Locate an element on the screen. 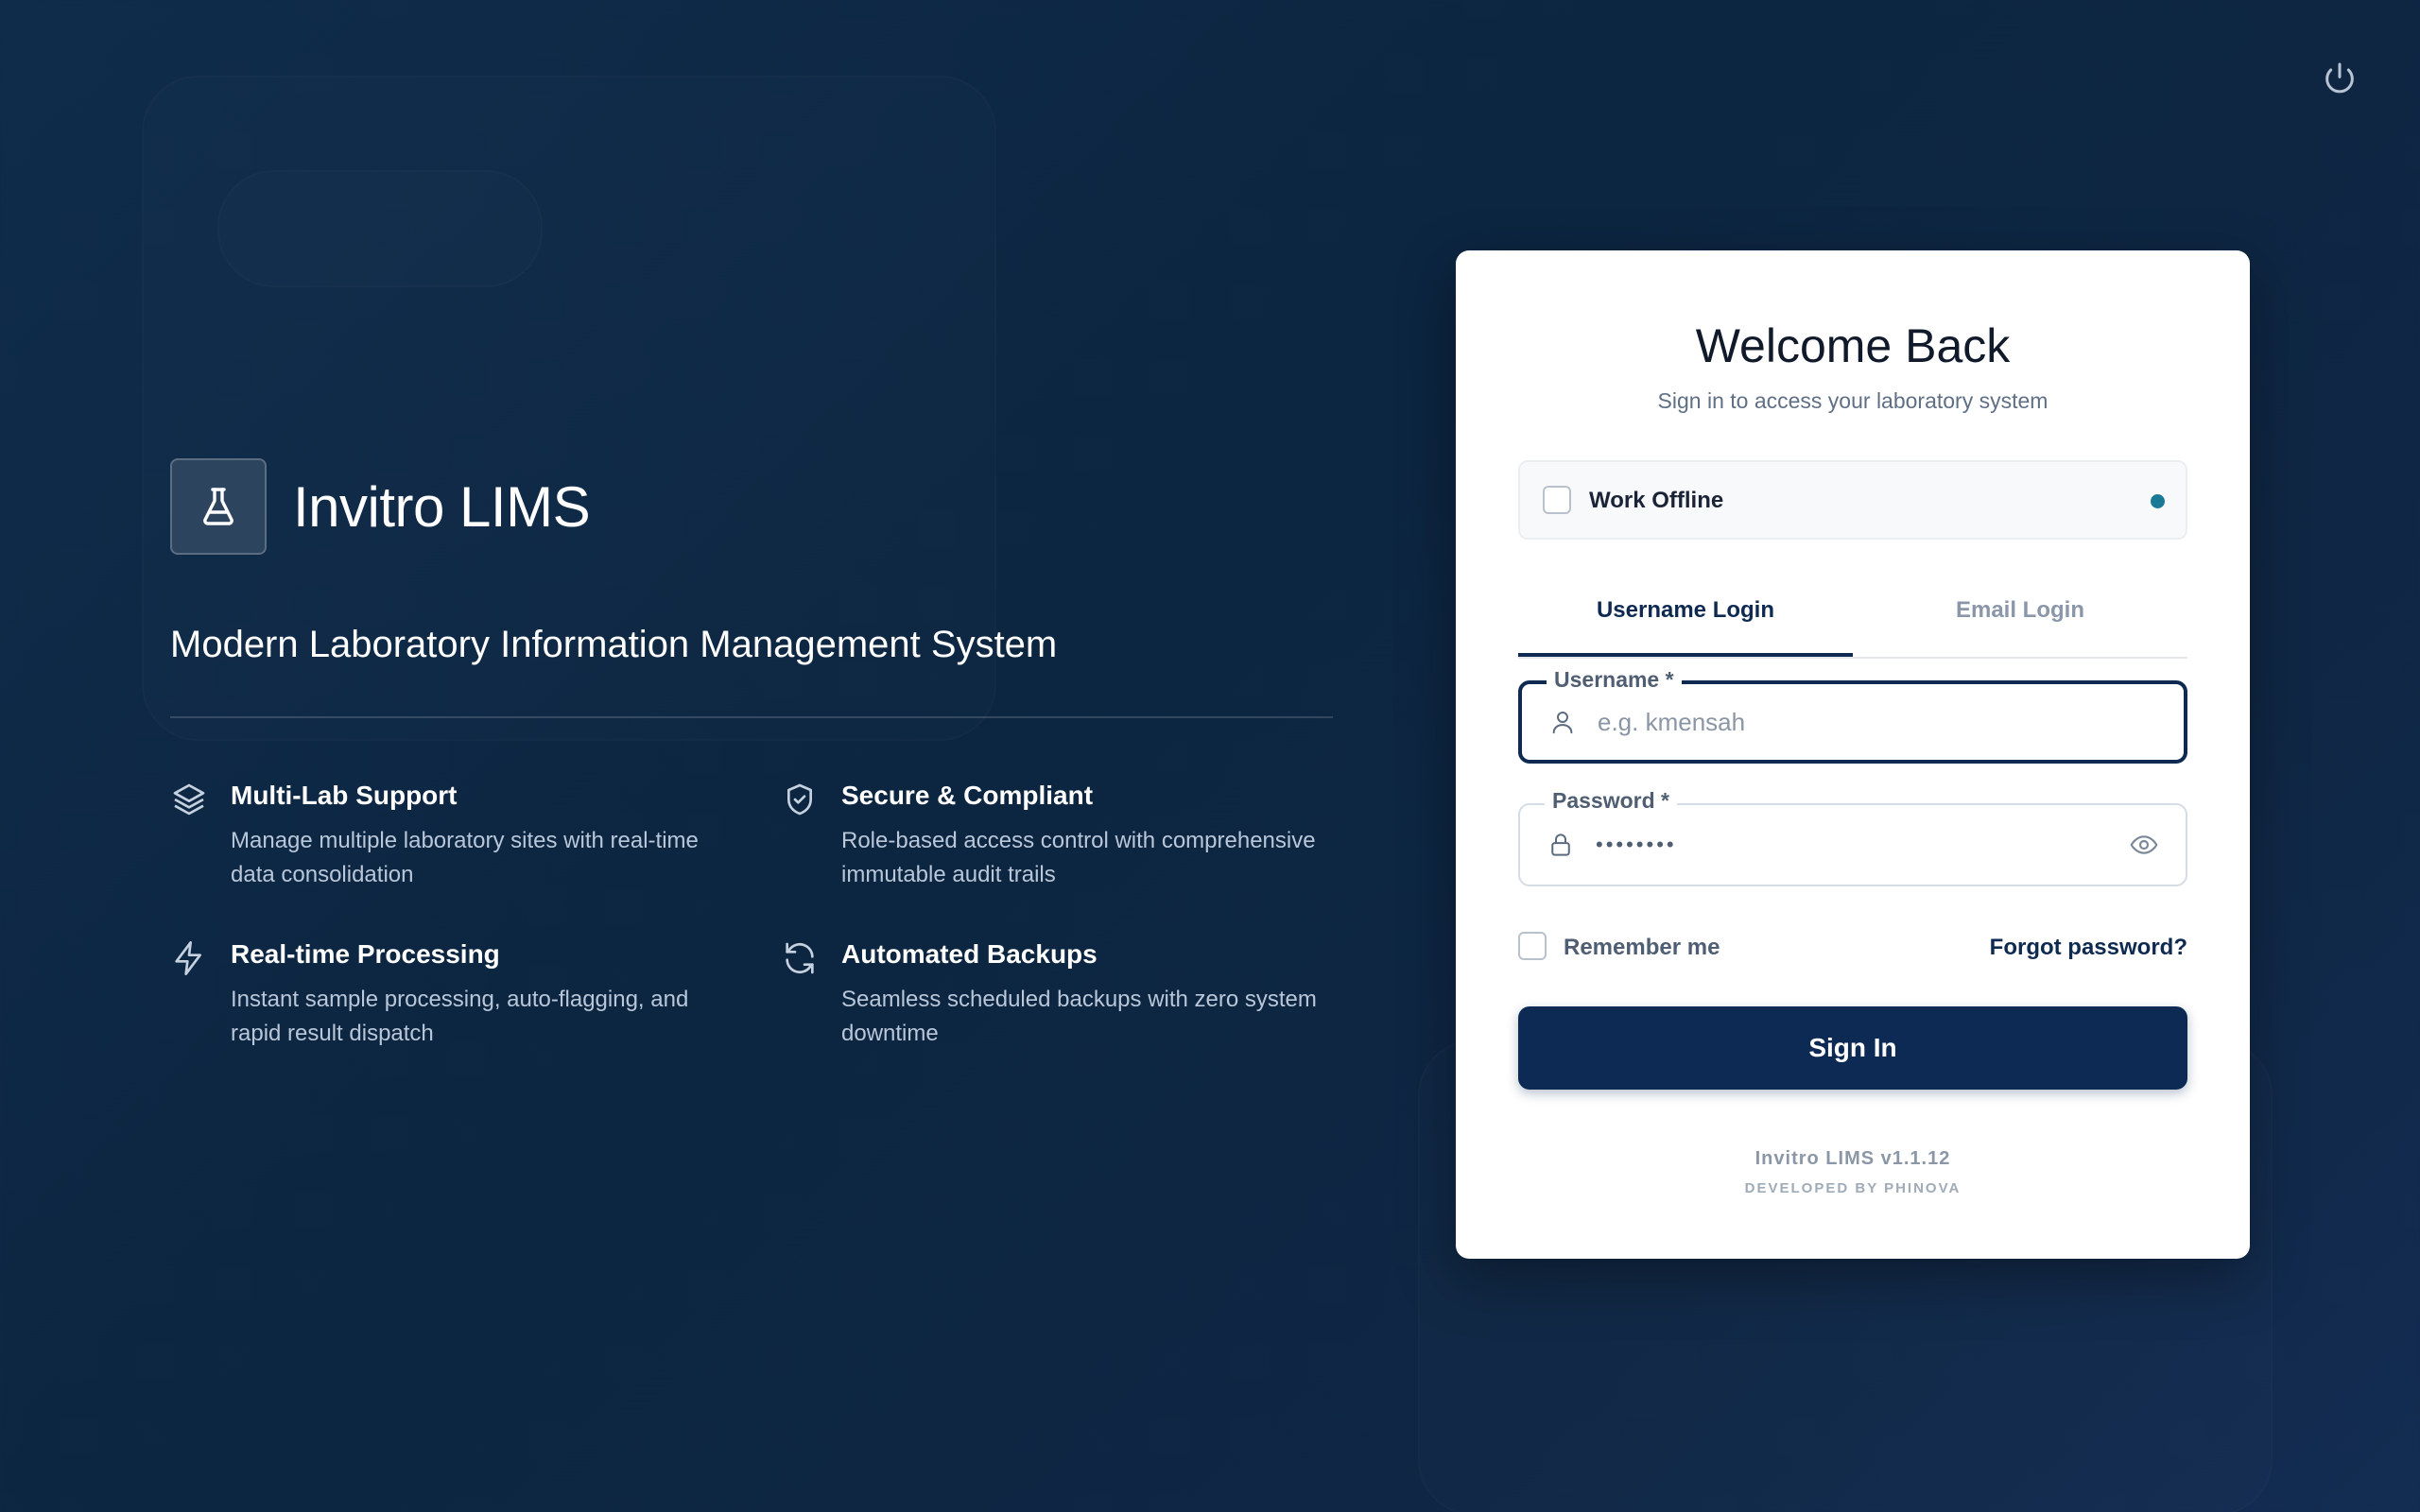 The width and height of the screenshot is (2420, 1512). login-title: Welcome Back is located at coordinates (1853, 345).